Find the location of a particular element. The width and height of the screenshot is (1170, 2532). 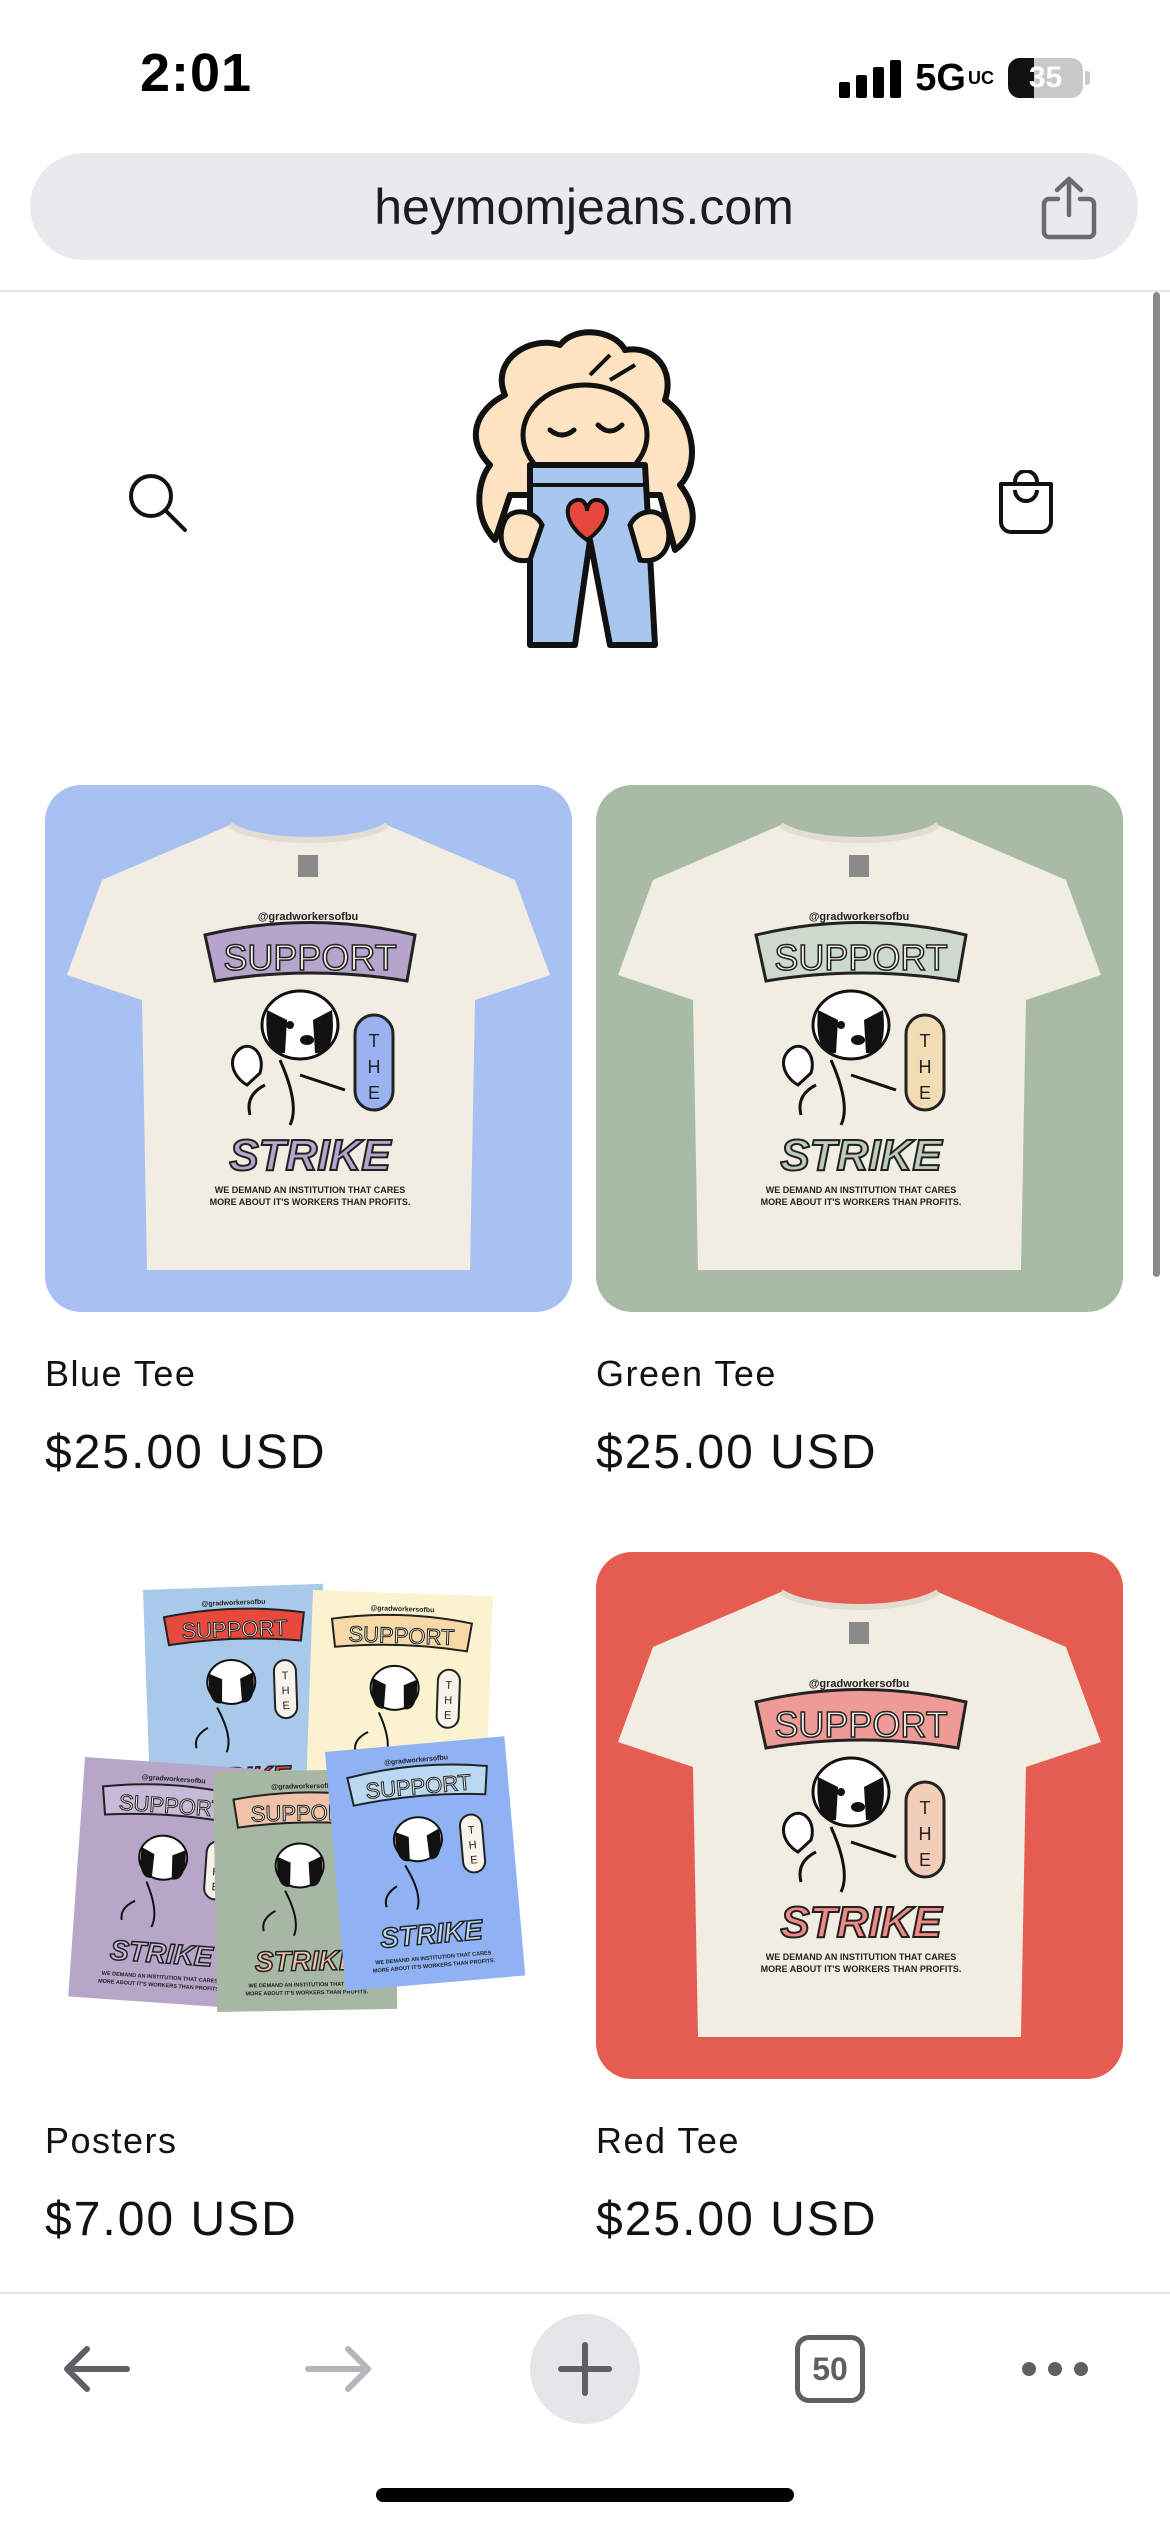

new-tab-button is located at coordinates (585, 2369).